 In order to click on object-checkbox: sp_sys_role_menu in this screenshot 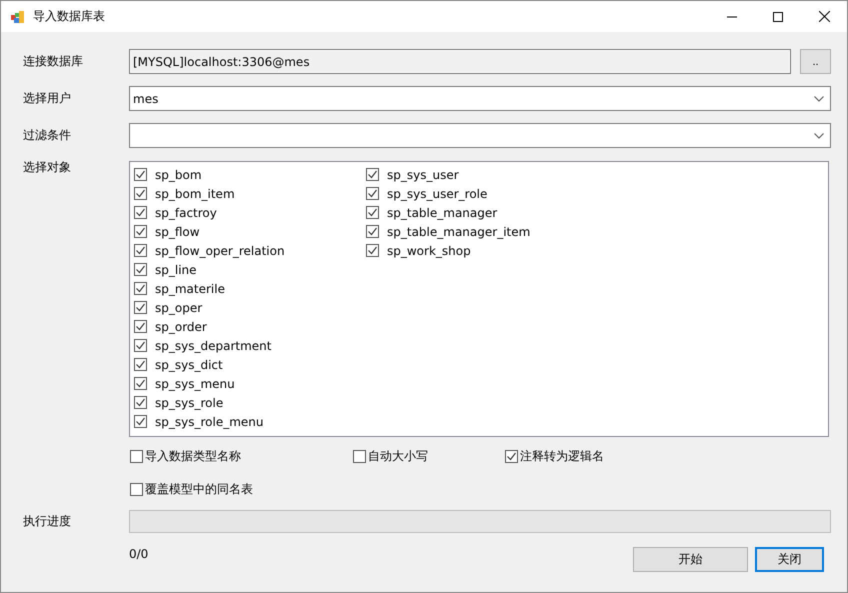, I will do `click(250, 421)`.